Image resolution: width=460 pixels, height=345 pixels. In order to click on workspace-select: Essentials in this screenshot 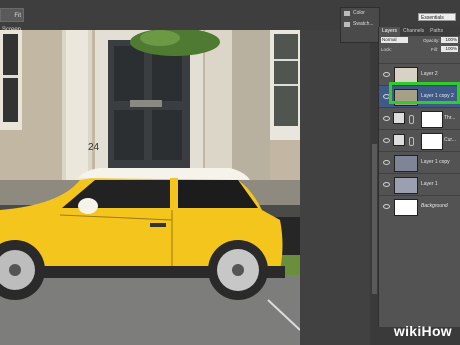, I will do `click(437, 17)`.